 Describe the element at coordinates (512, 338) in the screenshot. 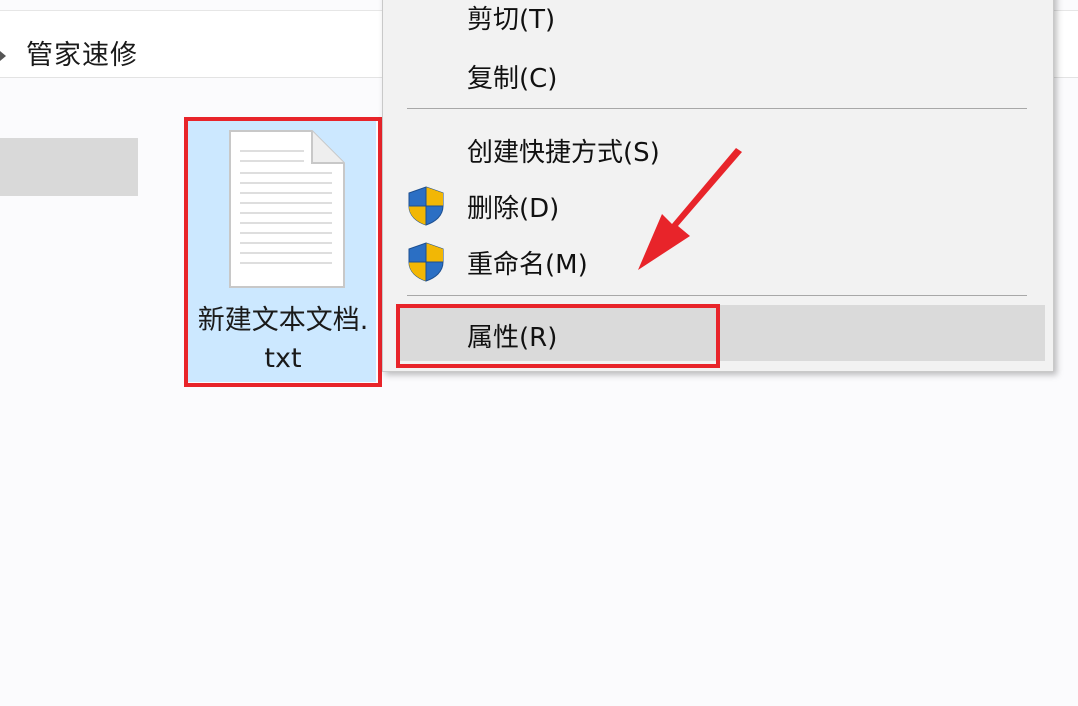

I see `menu-item-label: 属性(R)` at that location.